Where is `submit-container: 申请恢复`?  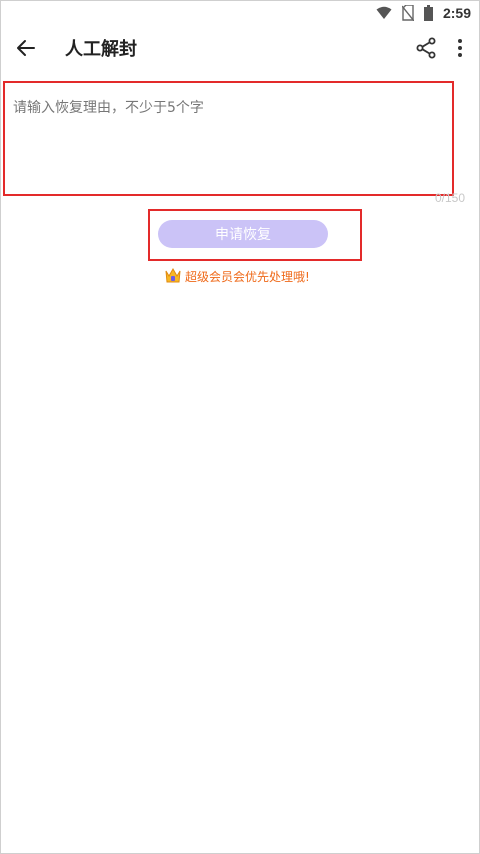
submit-container: 申请恢复 is located at coordinates (255, 235).